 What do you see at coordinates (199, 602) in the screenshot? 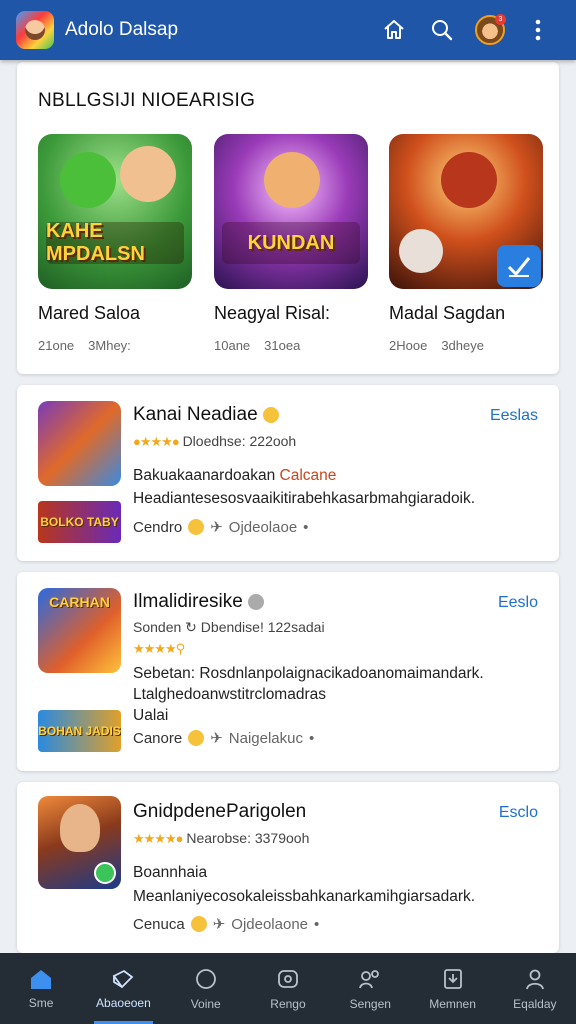
I see `game-title: Ilmalidiresike` at bounding box center [199, 602].